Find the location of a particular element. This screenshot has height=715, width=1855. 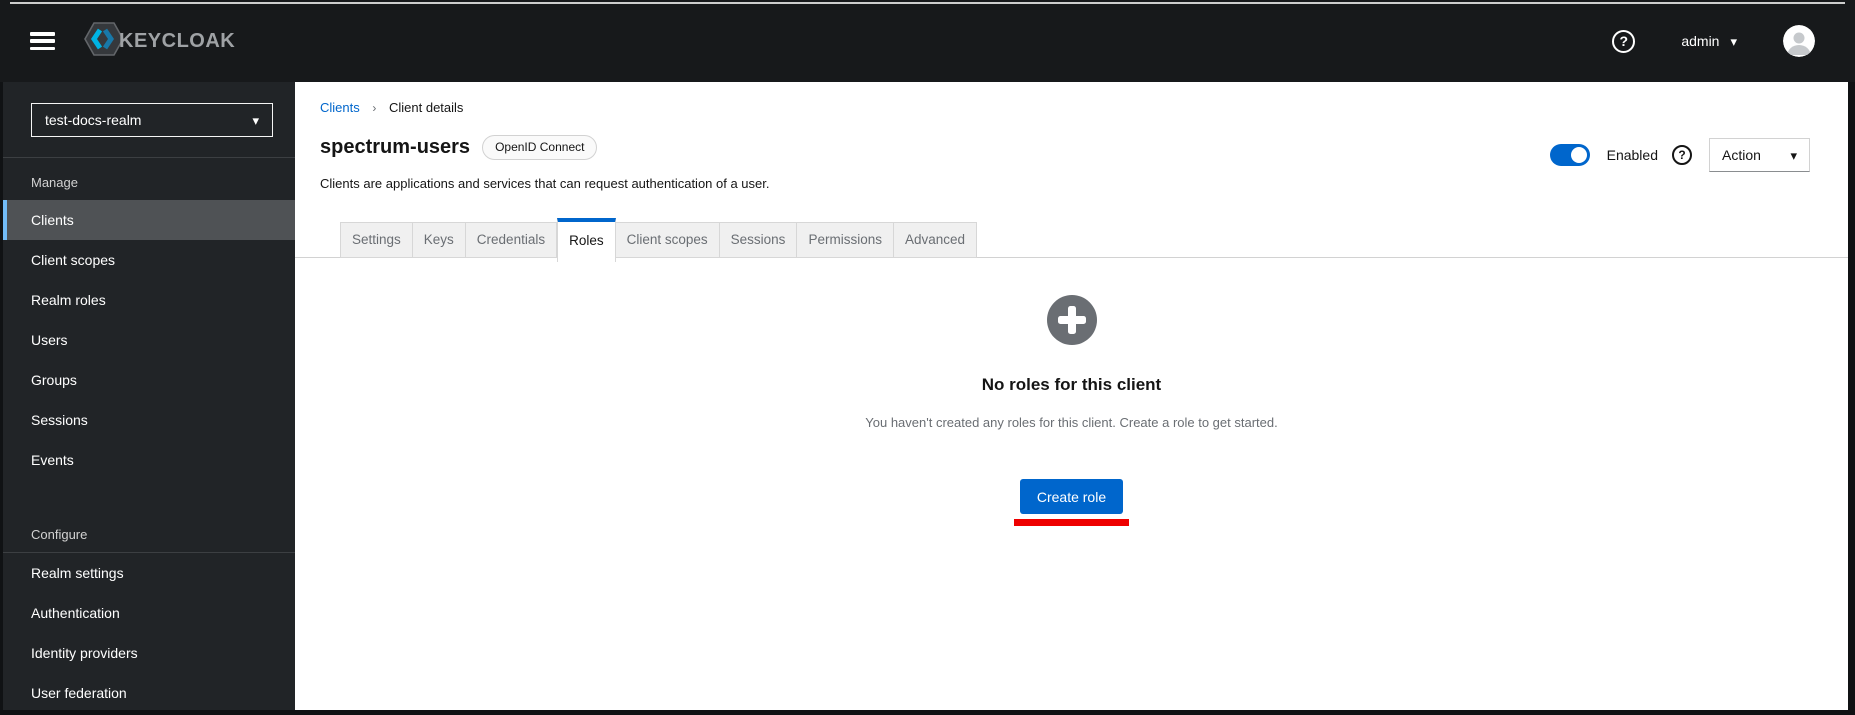

topbar: KEYCLOAK admin is located at coordinates (927, 41).